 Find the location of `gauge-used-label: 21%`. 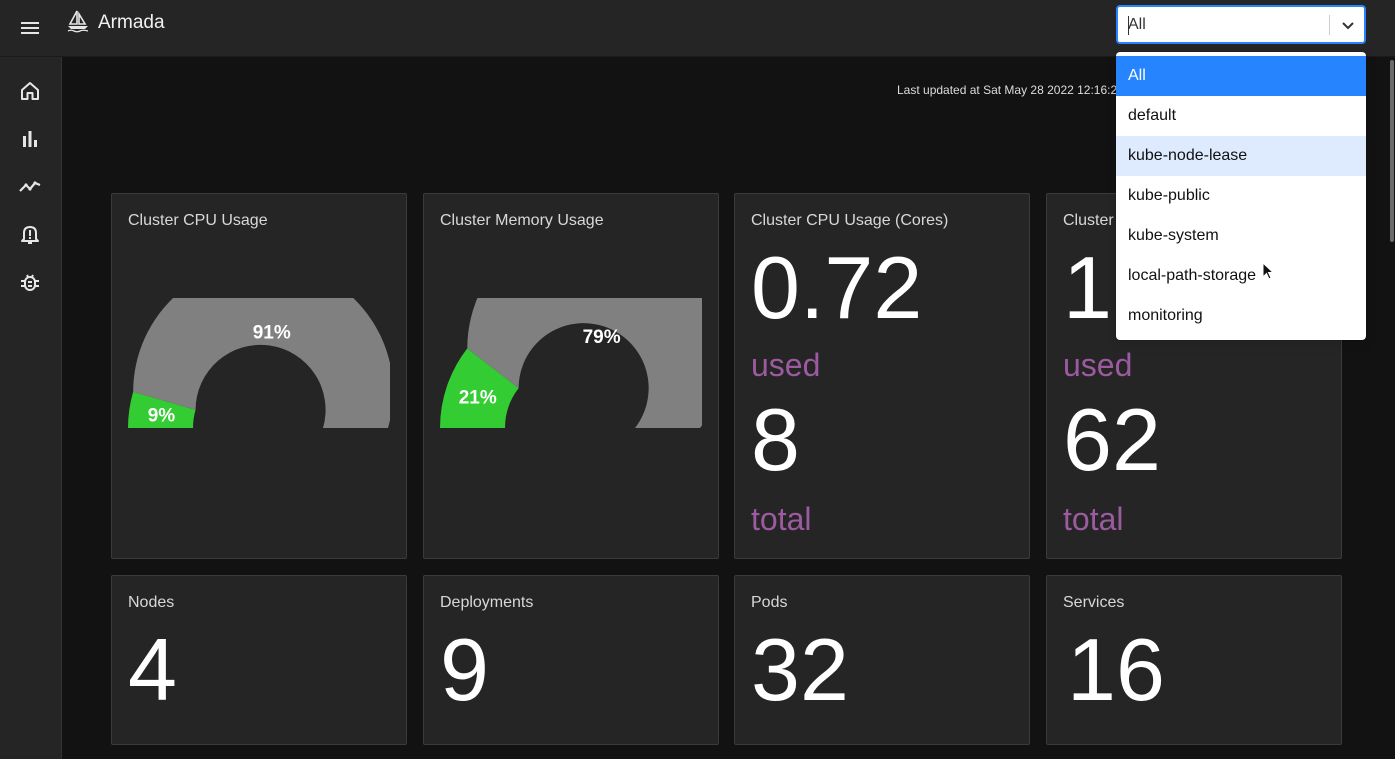

gauge-used-label: 21% is located at coordinates (478, 397).